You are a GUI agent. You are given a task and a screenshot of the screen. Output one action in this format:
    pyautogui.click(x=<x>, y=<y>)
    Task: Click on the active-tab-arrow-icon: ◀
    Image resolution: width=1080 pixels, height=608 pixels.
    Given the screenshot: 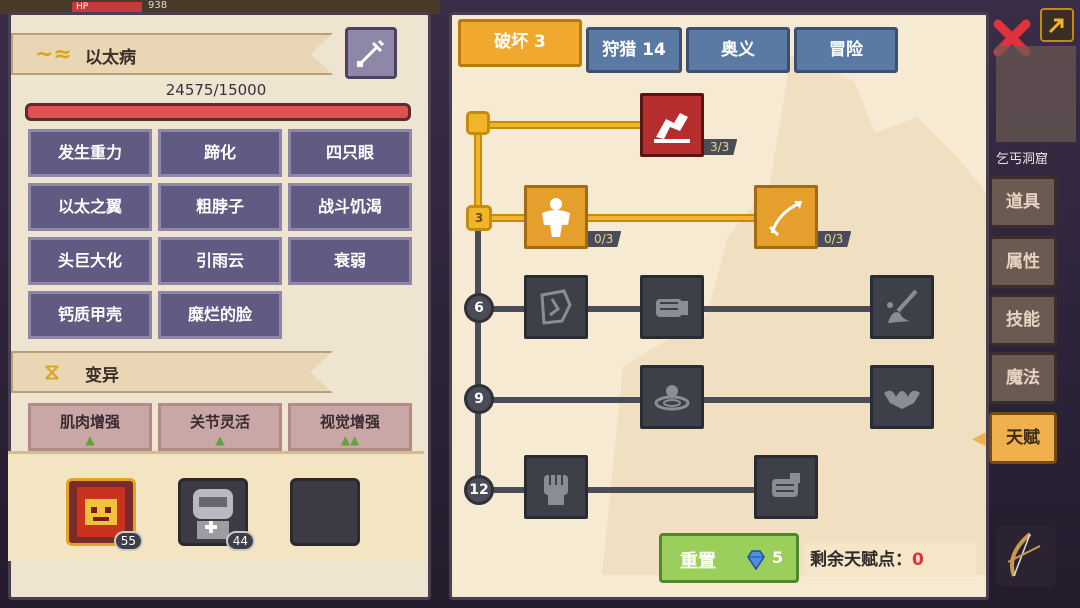 What is the action you would take?
    pyautogui.click(x=979, y=438)
    